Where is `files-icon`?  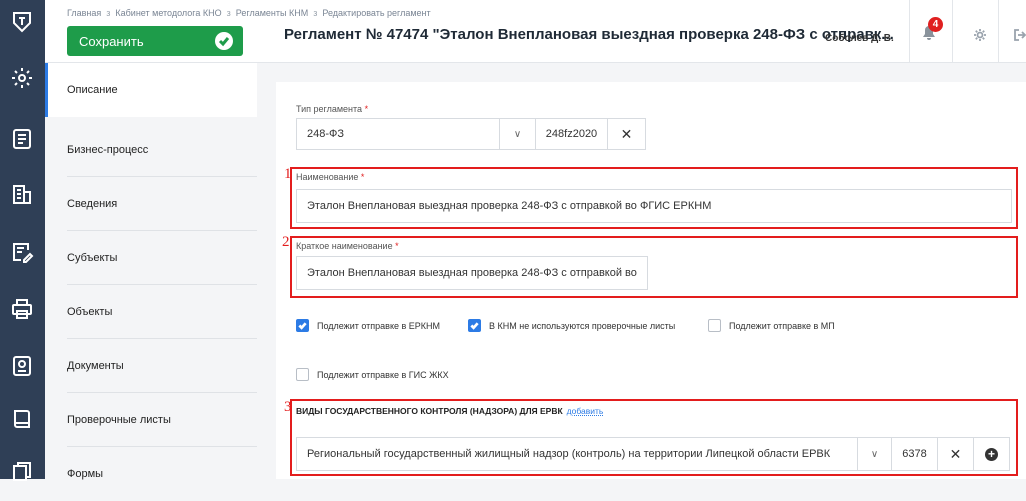 files-icon is located at coordinates (22, 472).